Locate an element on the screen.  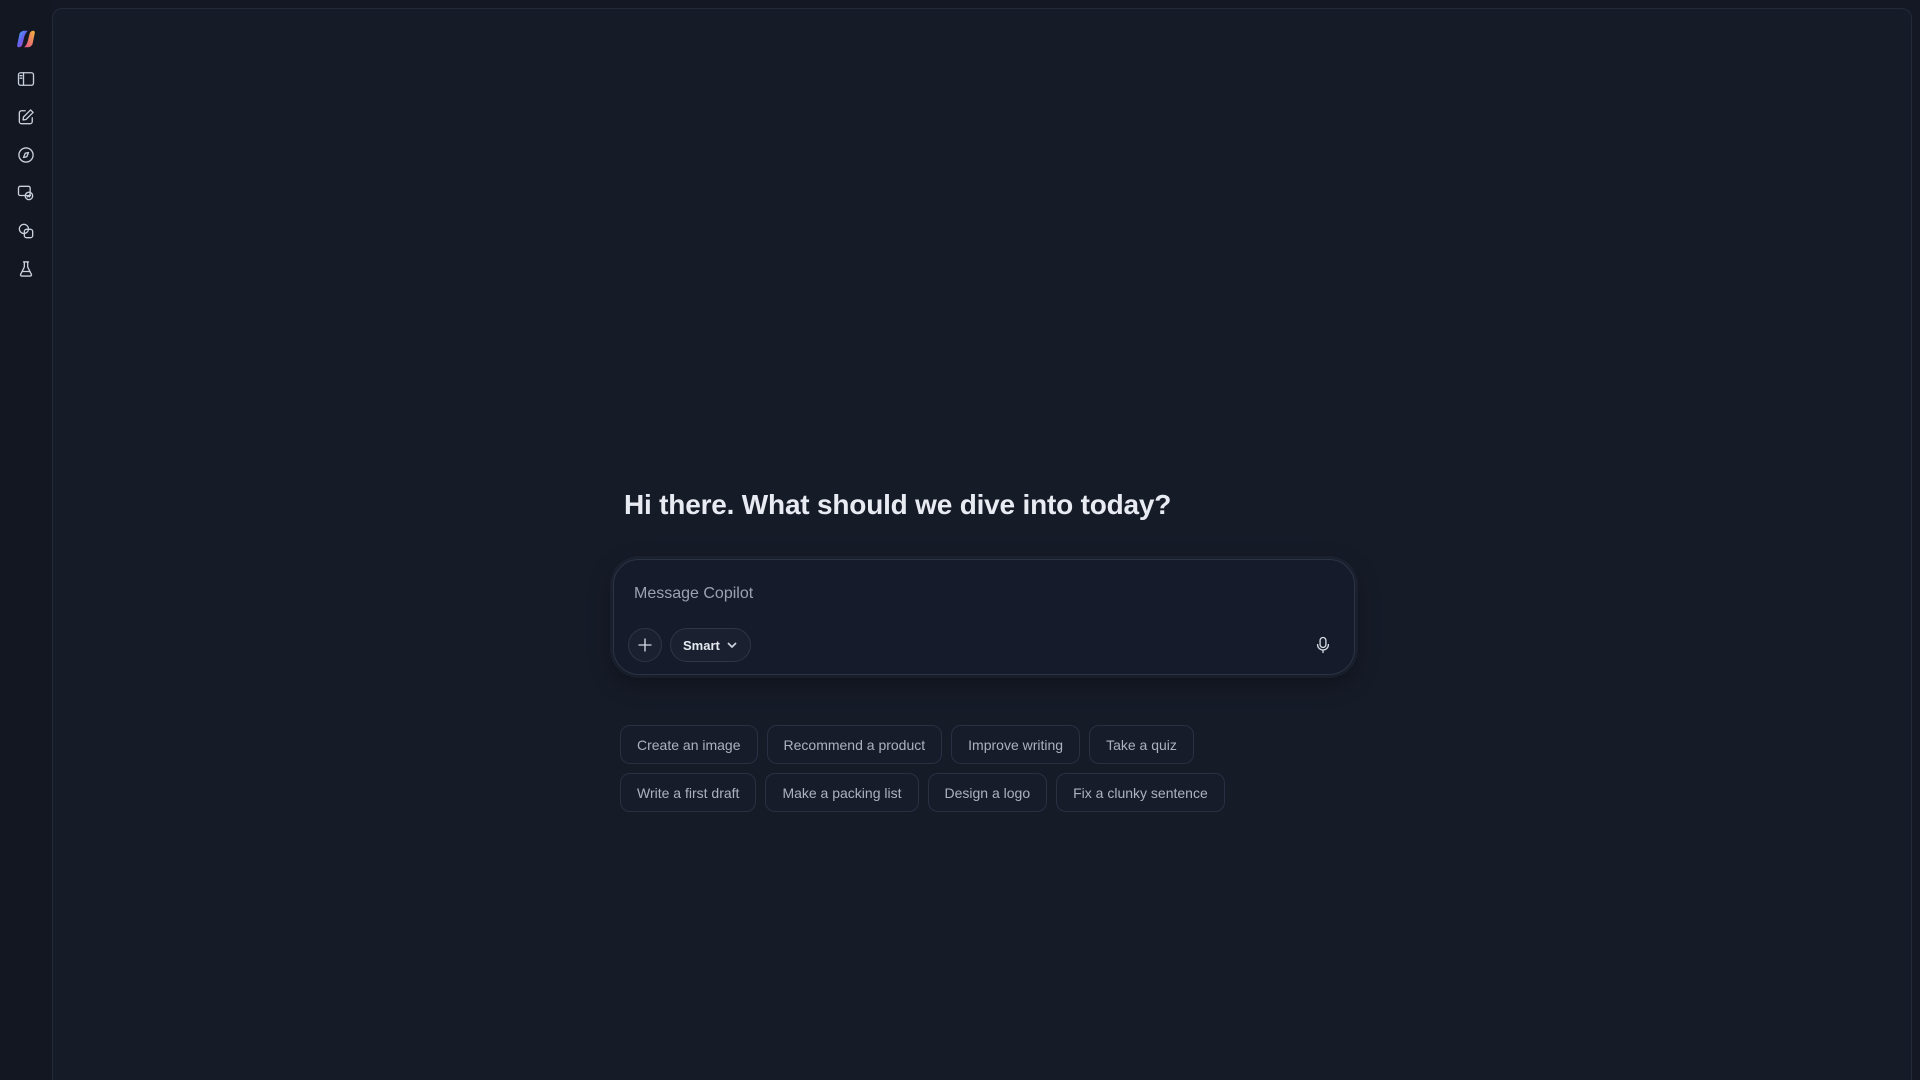
suggestion-fix-sentence: Fix a clunky sentence is located at coordinates (1140, 792).